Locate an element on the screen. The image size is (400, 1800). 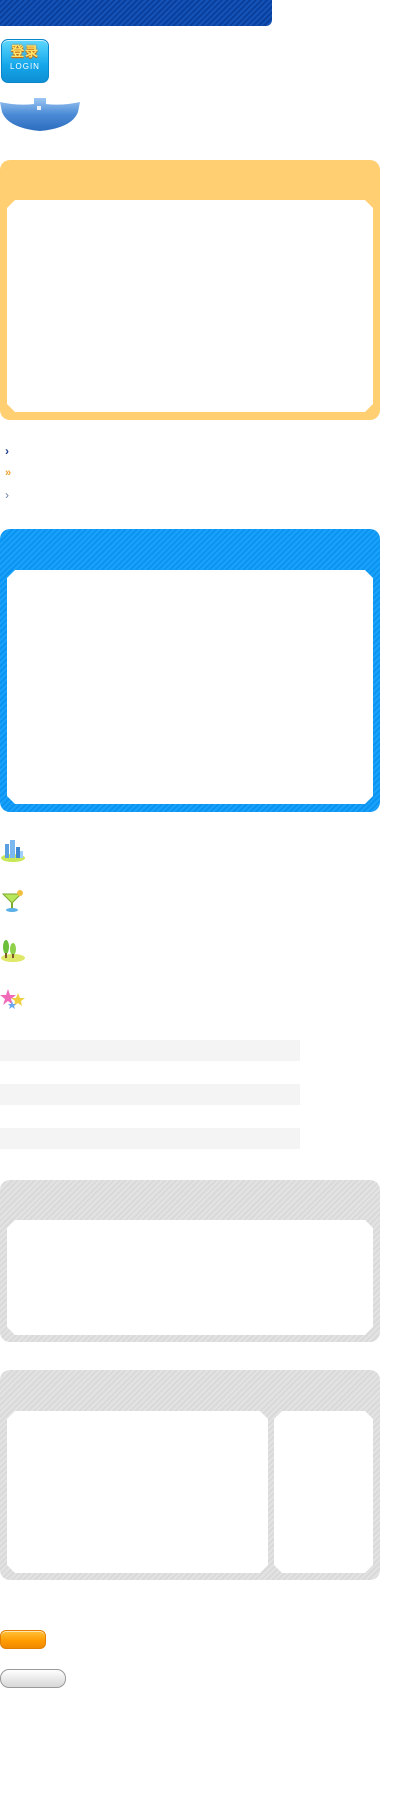
gray-split-panel is located at coordinates (190, 1475).